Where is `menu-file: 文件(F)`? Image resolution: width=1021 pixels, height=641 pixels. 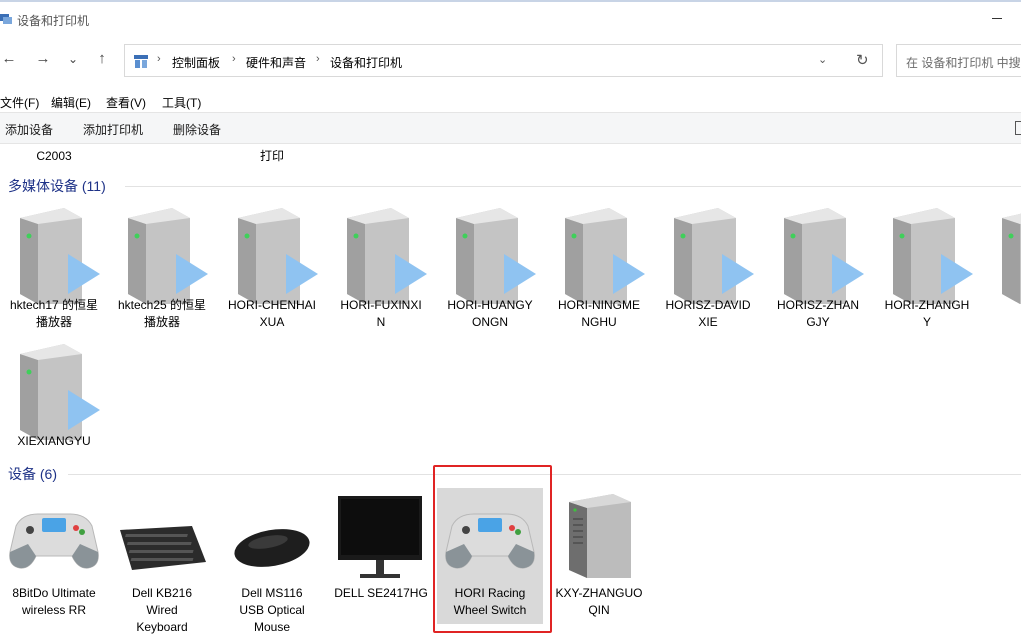 menu-file: 文件(F) is located at coordinates (19, 102).